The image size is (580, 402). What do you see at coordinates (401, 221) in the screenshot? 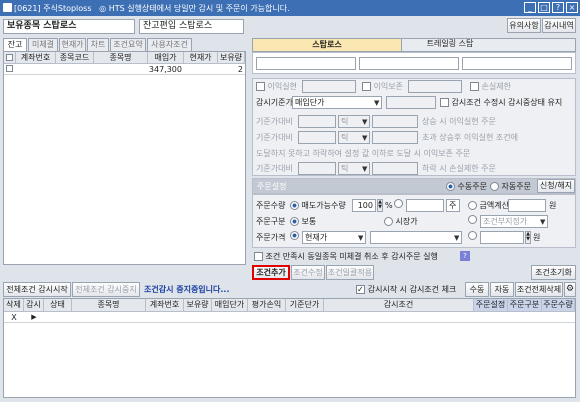
I see `type-market-radio: 시장가` at bounding box center [401, 221].